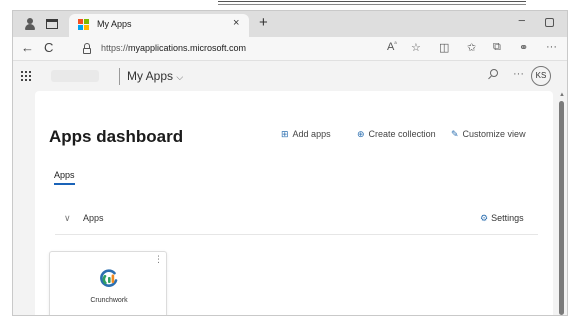 The height and width of the screenshot is (316, 576). Describe the element at coordinates (64, 175) in the screenshot. I see `tab-apps: Apps` at that location.